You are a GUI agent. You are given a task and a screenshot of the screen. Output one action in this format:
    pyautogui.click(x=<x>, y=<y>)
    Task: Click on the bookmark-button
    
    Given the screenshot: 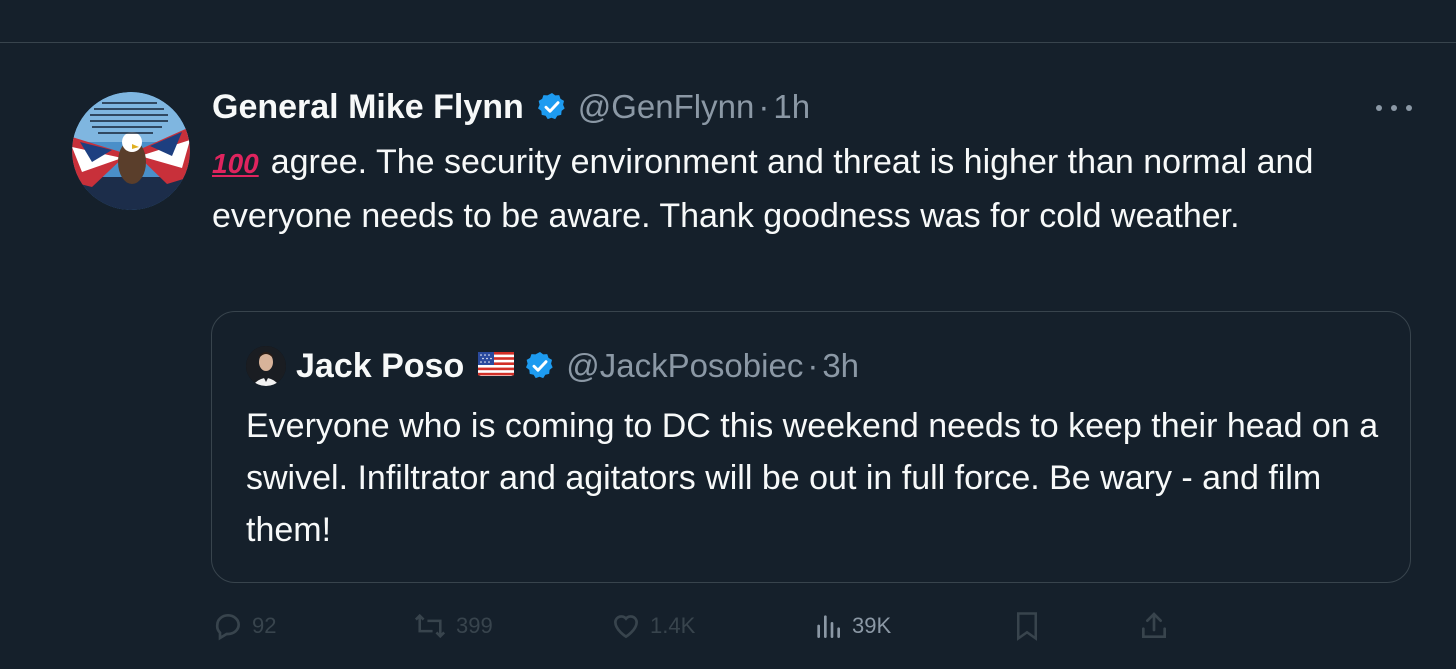 What is the action you would take?
    pyautogui.click(x=1031, y=626)
    